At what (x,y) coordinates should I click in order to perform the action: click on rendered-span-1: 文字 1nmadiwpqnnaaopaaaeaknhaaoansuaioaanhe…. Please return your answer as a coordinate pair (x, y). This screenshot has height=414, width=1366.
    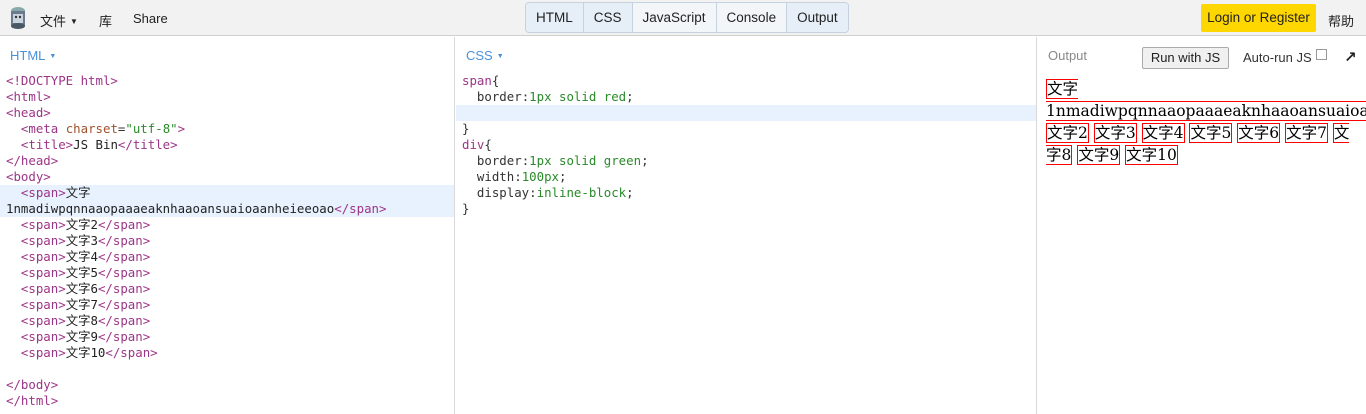
    Looking at the image, I should click on (1206, 100).